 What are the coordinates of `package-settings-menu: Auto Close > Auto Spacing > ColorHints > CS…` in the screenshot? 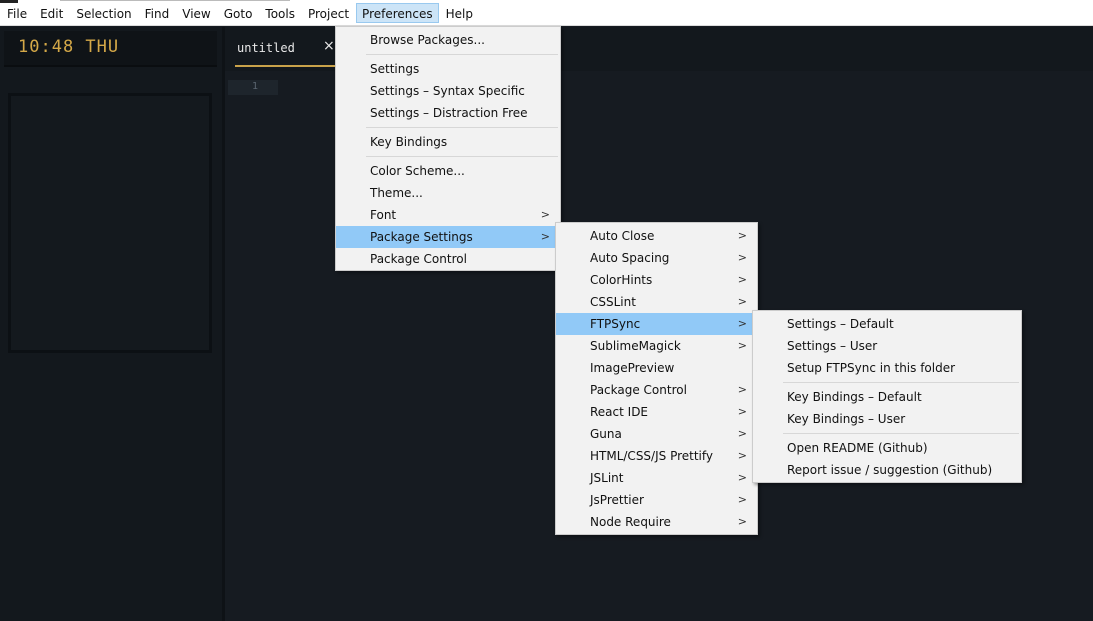 It's located at (656, 378).